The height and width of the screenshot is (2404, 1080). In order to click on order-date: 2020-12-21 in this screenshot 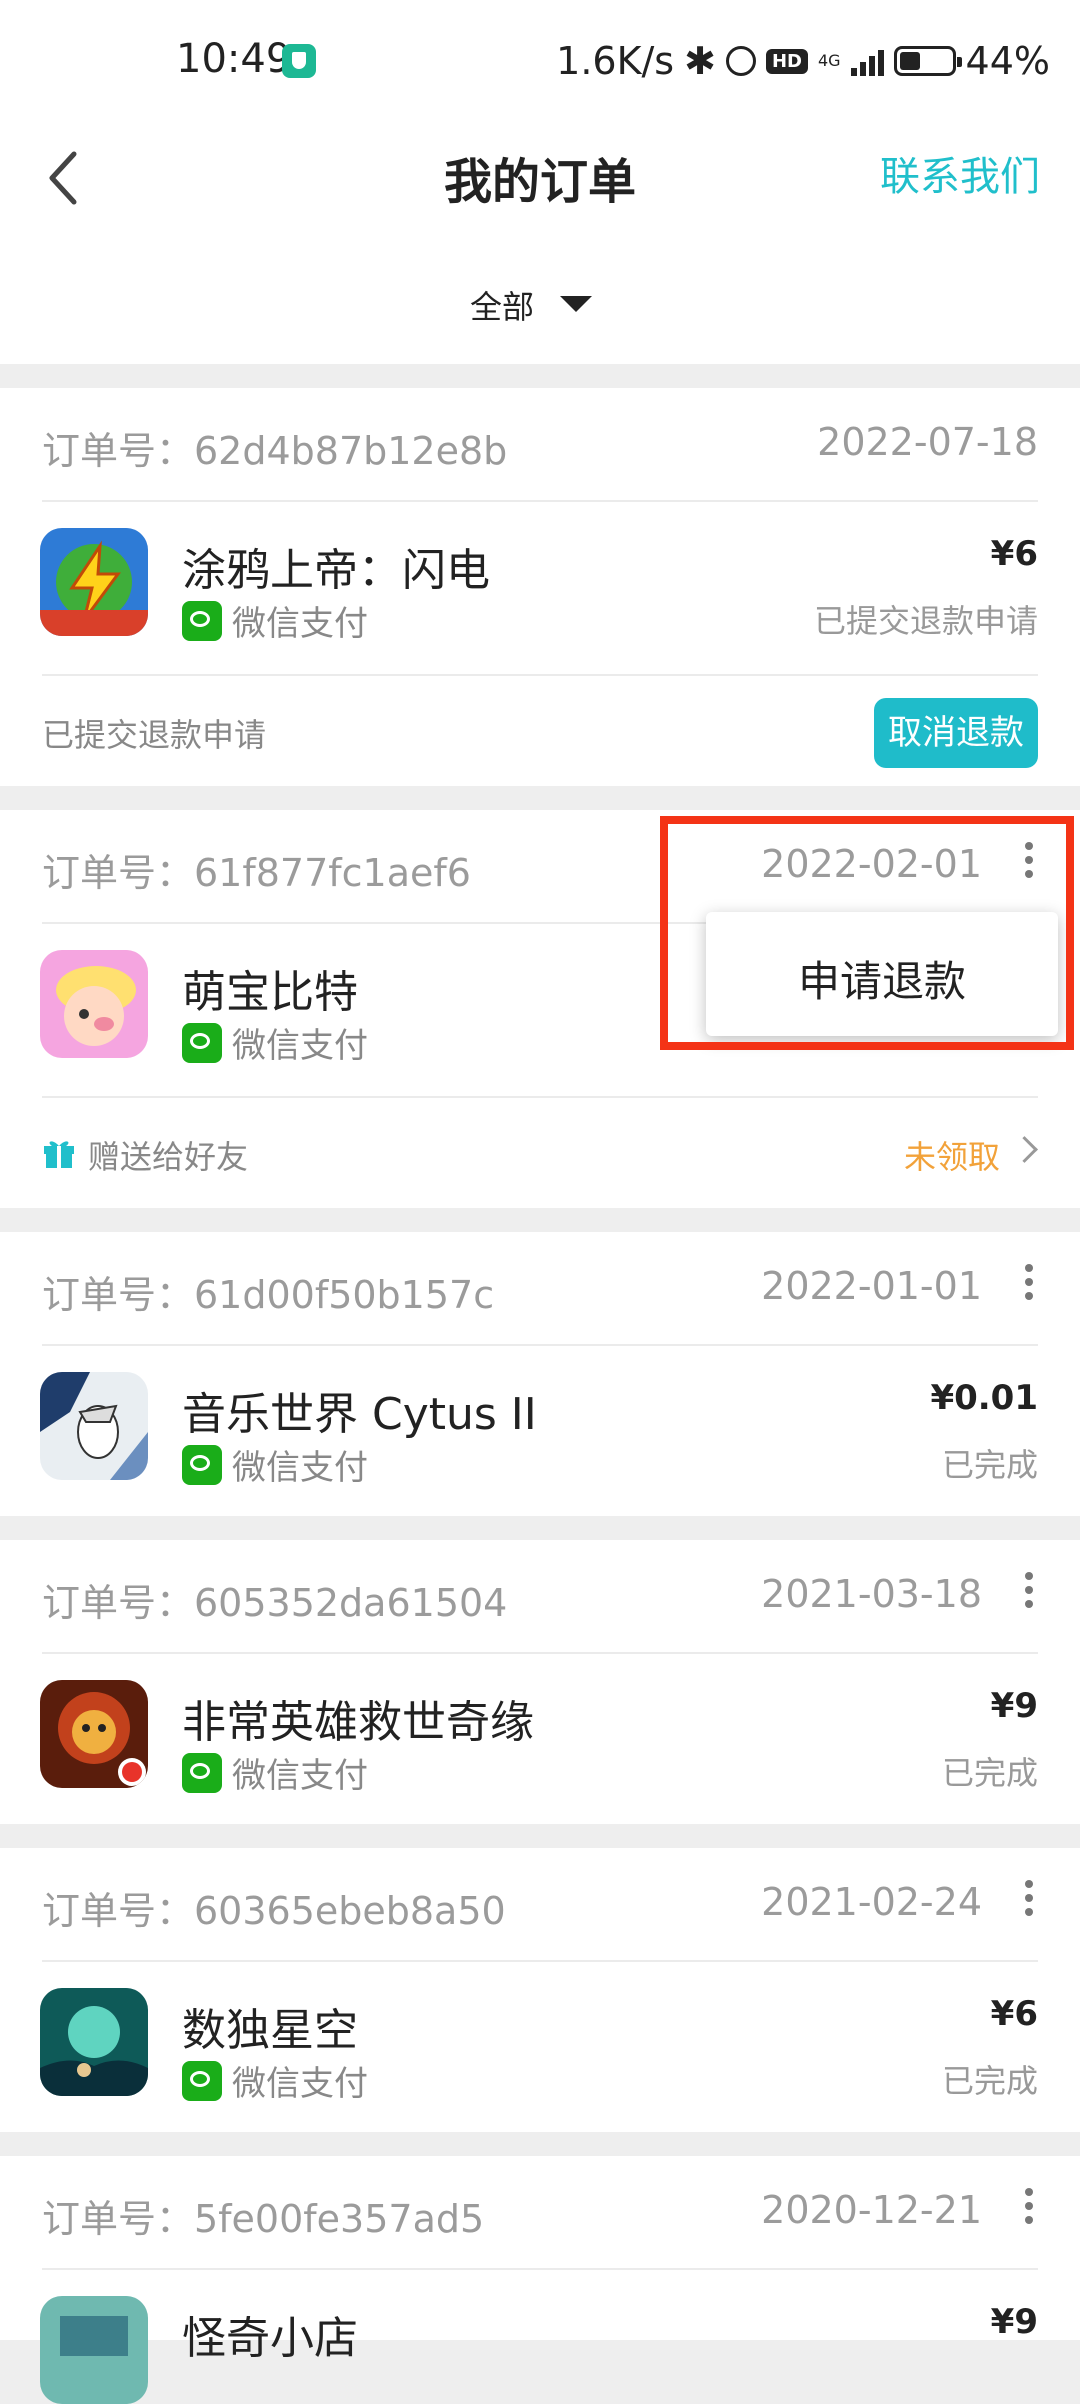, I will do `click(871, 2210)`.